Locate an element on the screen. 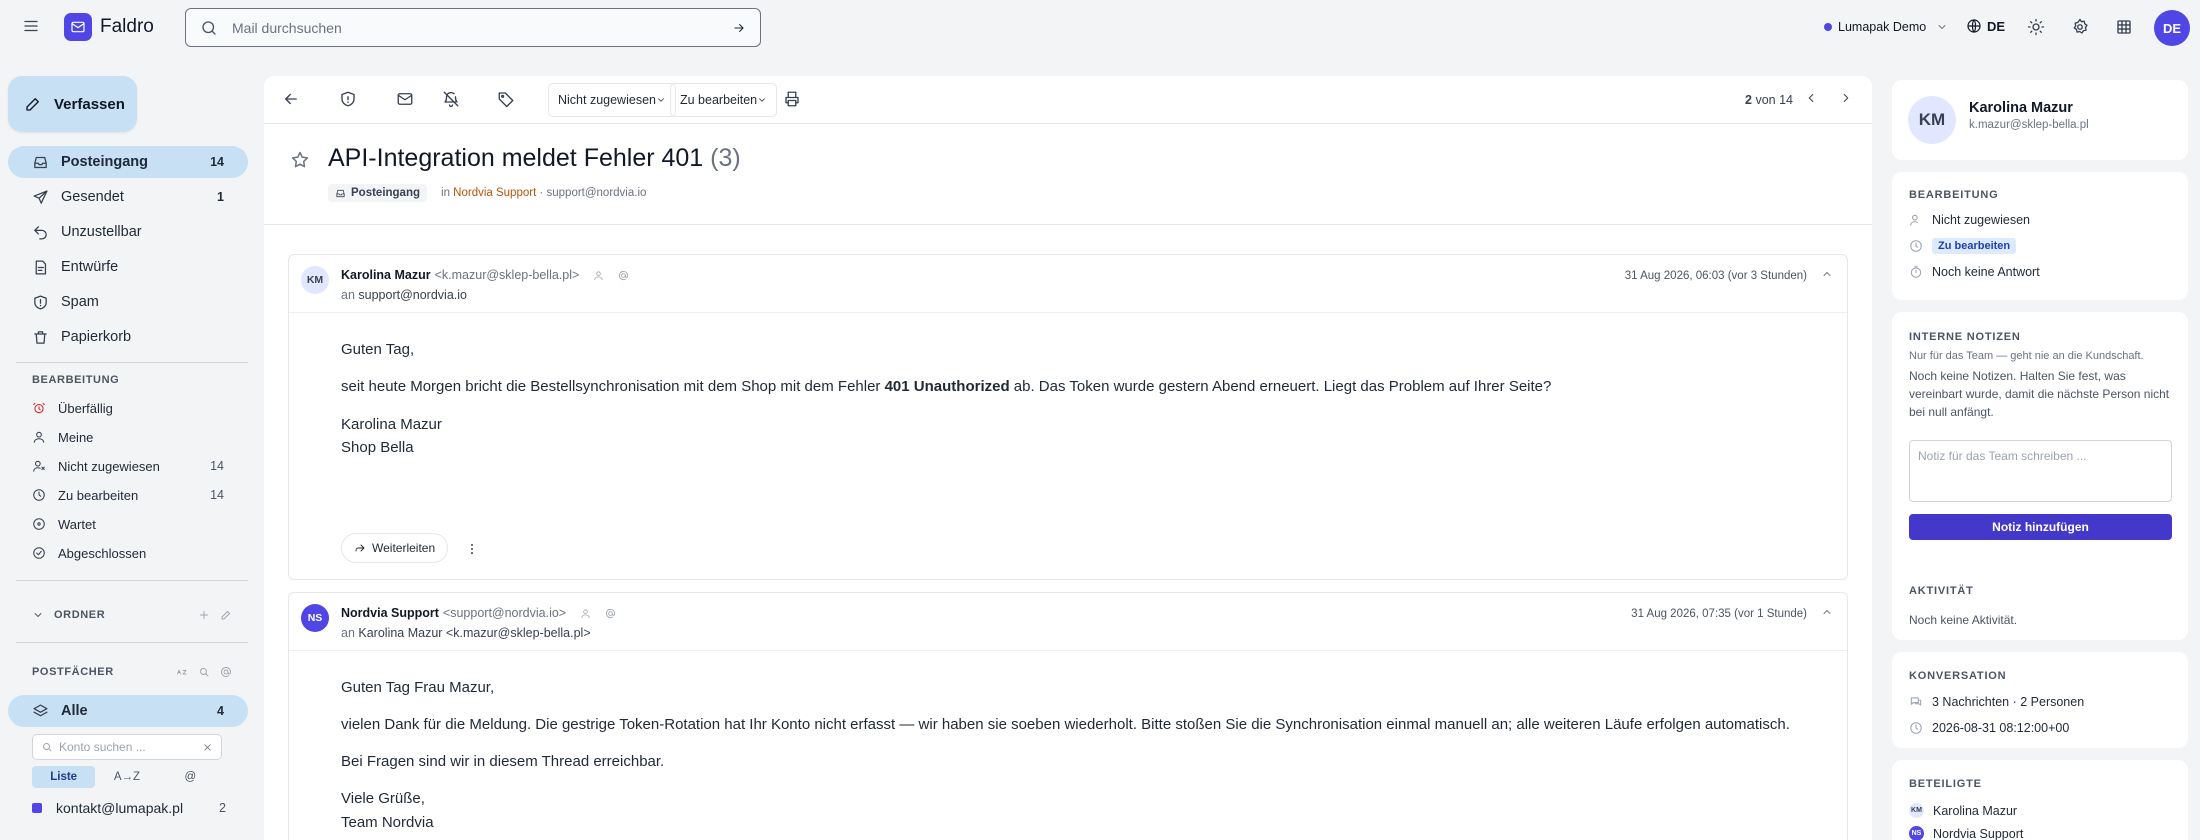 This screenshot has height=840, width=2200. assignee-select: Nicht zugewiesen is located at coordinates (612, 100).